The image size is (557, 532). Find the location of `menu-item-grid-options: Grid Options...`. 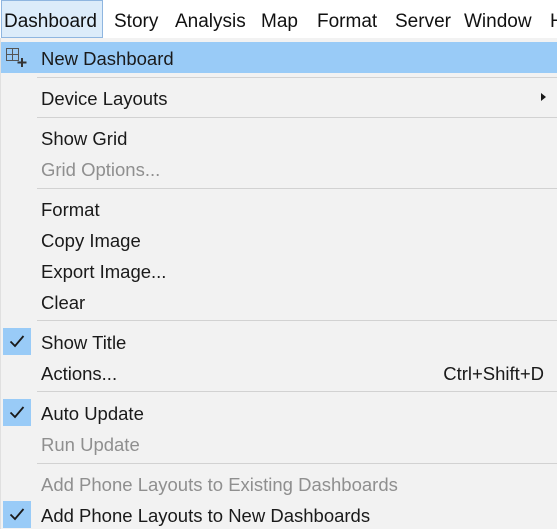

menu-item-grid-options: Grid Options... is located at coordinates (279, 168).